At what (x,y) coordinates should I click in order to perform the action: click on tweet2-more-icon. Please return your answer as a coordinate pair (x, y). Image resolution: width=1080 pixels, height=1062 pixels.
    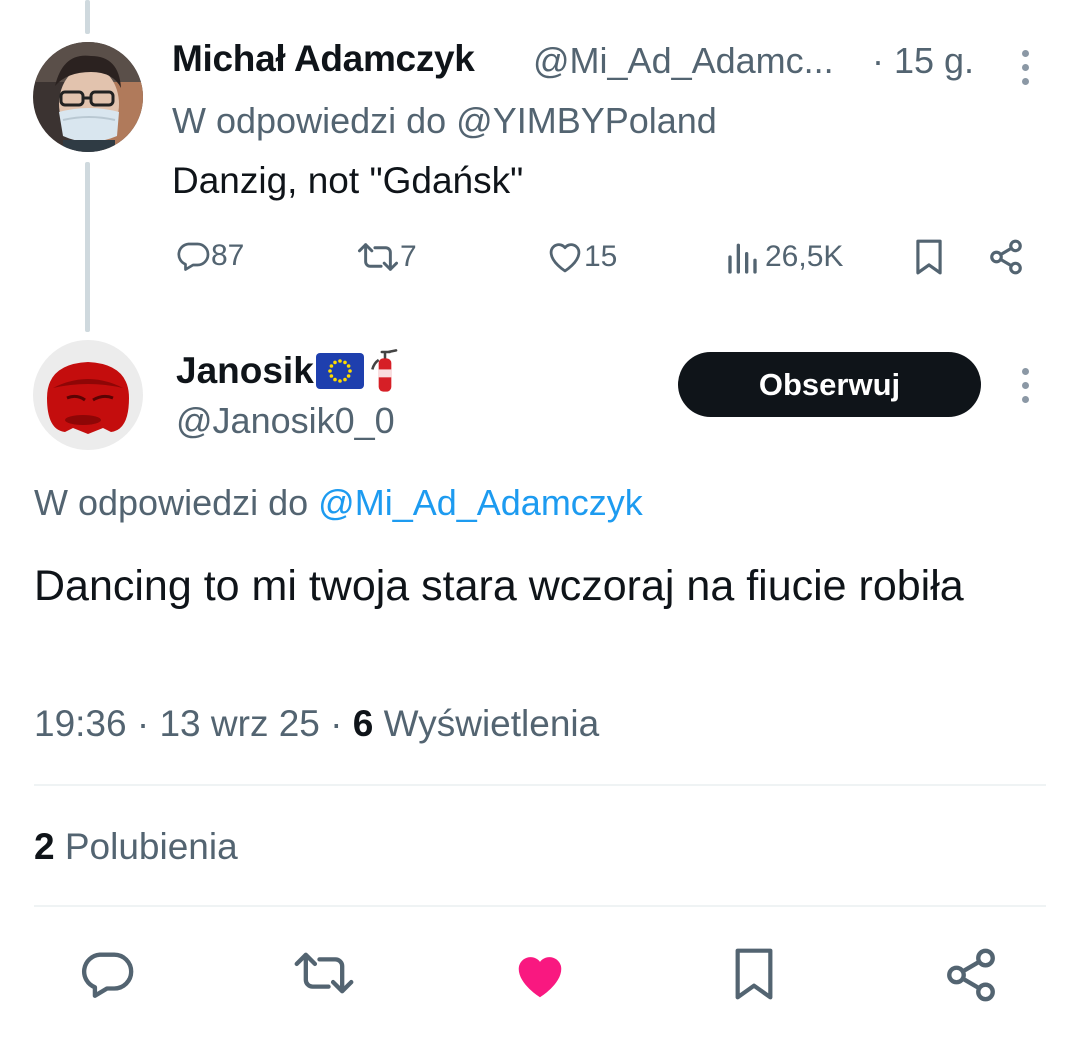
    Looking at the image, I should click on (1025, 385).